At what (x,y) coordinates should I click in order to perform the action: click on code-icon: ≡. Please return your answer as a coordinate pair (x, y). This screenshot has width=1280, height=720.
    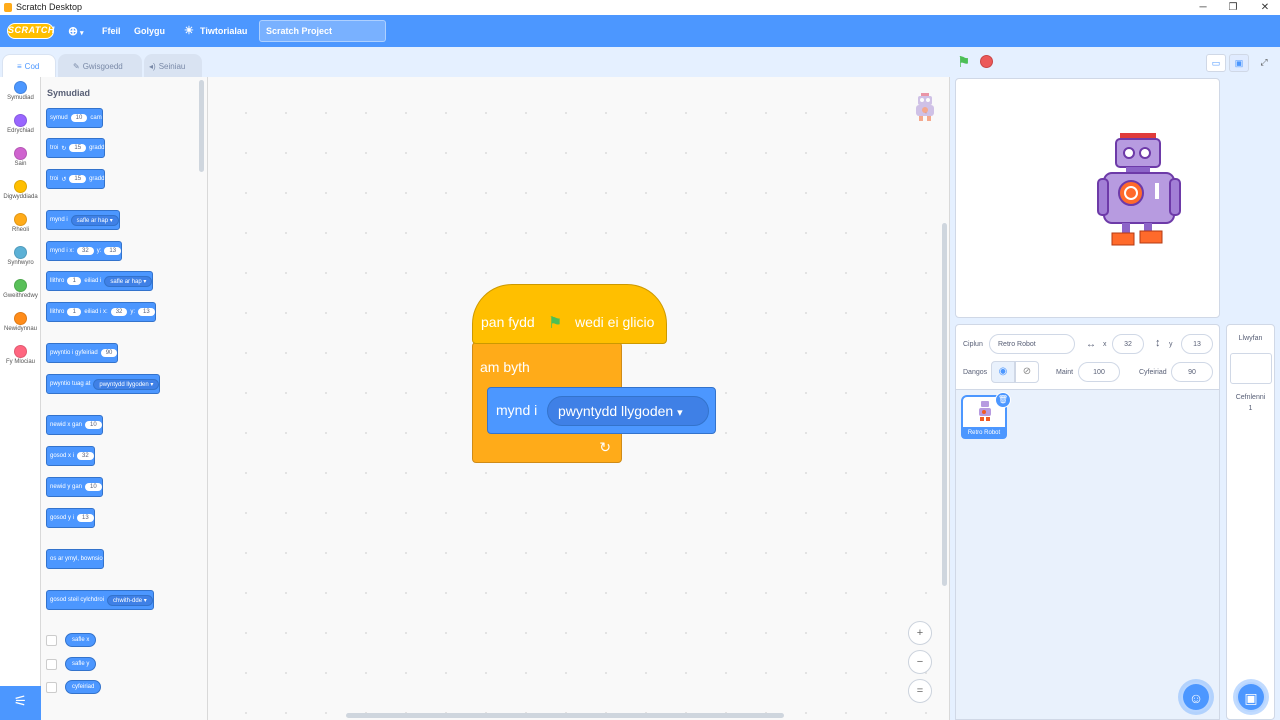
    Looking at the image, I should click on (19, 66).